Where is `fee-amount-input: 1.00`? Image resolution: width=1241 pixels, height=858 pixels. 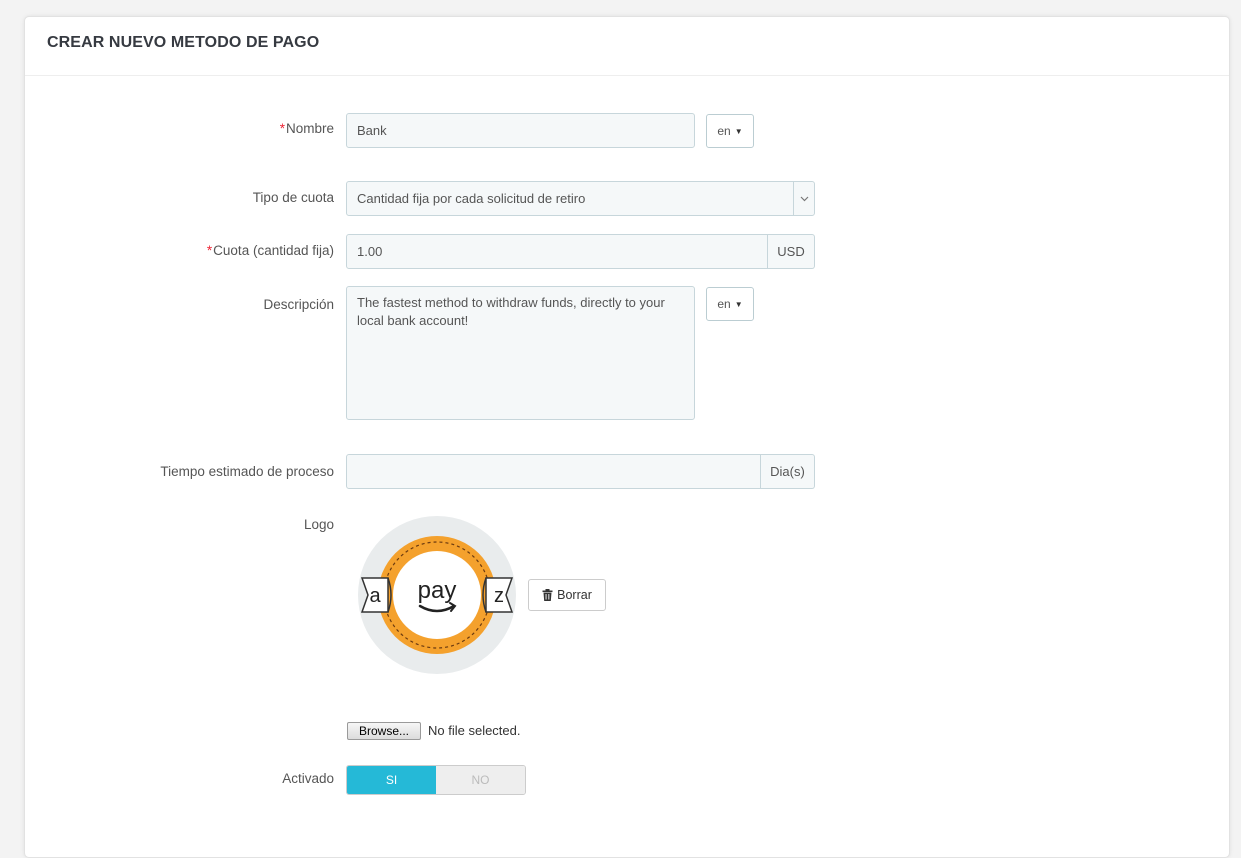 fee-amount-input: 1.00 is located at coordinates (557, 251).